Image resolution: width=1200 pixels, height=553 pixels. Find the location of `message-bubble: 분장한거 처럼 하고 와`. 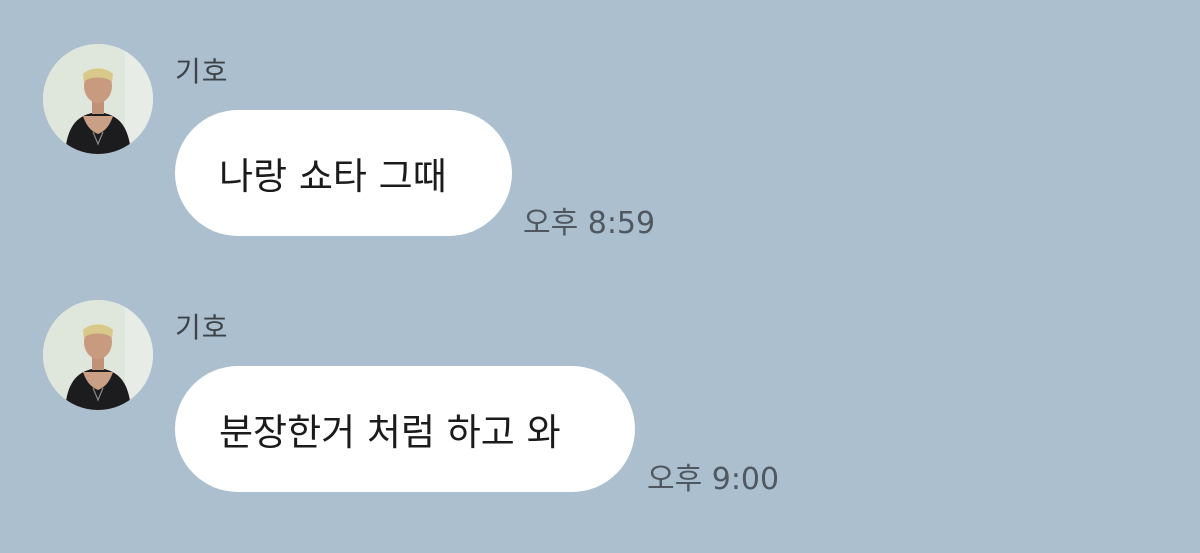

message-bubble: 분장한거 처럼 하고 와 is located at coordinates (405, 429).